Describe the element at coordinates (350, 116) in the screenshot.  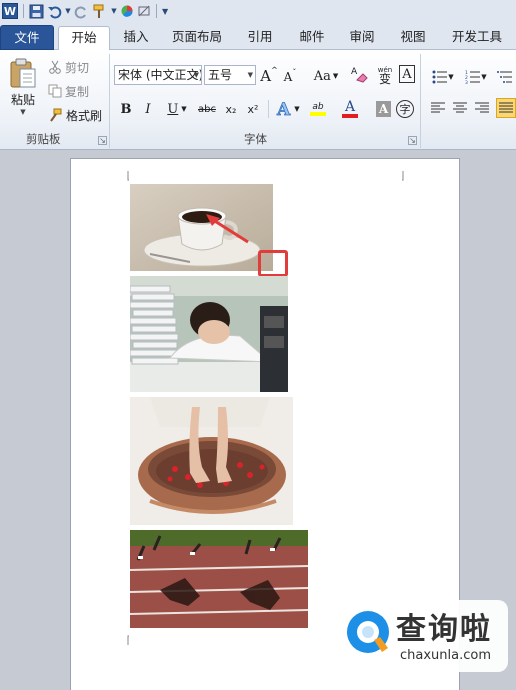
I see `font-color-swatch` at that location.